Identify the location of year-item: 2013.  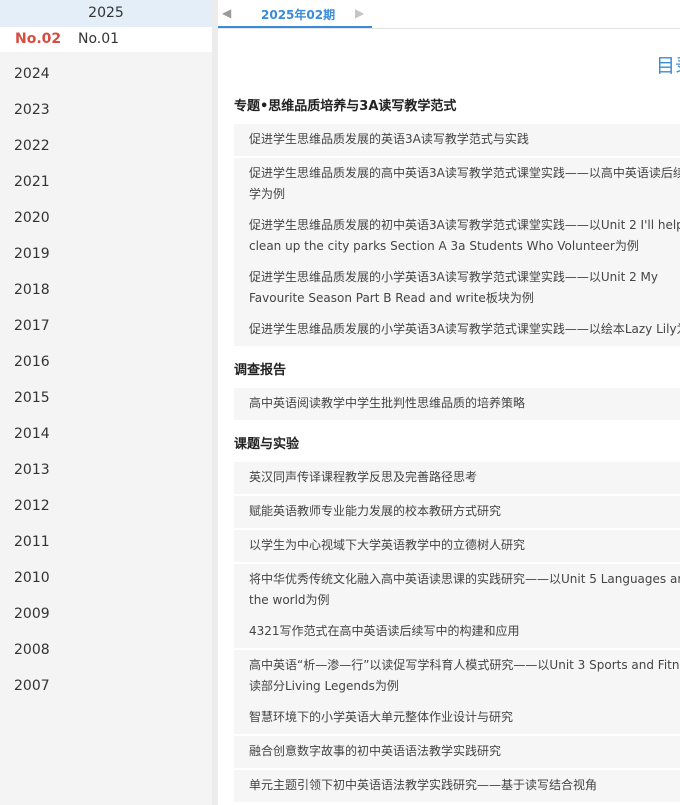
(25, 470).